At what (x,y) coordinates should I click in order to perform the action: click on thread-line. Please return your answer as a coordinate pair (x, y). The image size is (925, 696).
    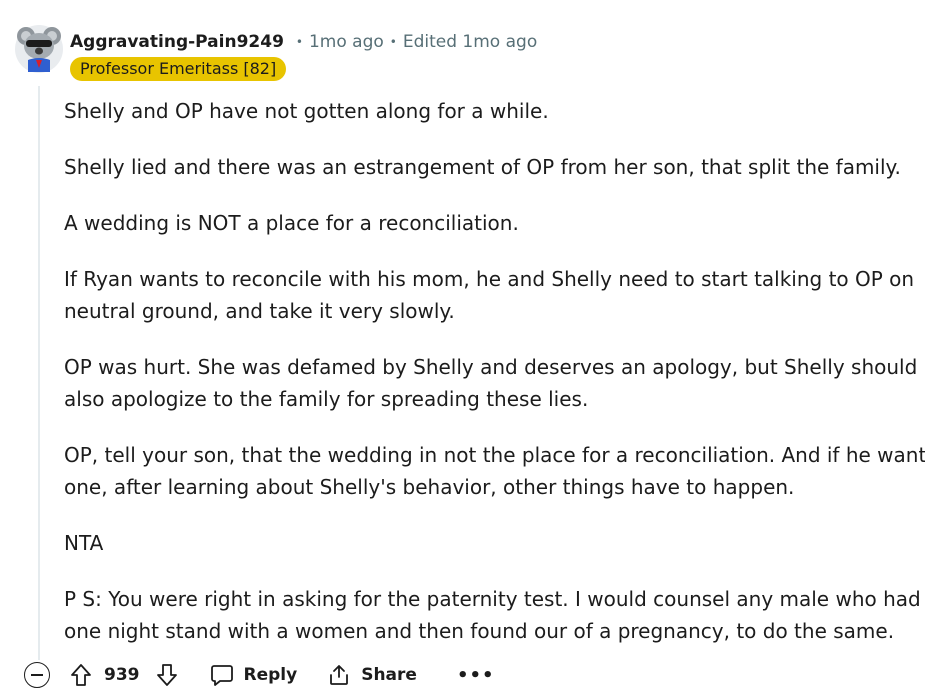
    Looking at the image, I should click on (39, 373).